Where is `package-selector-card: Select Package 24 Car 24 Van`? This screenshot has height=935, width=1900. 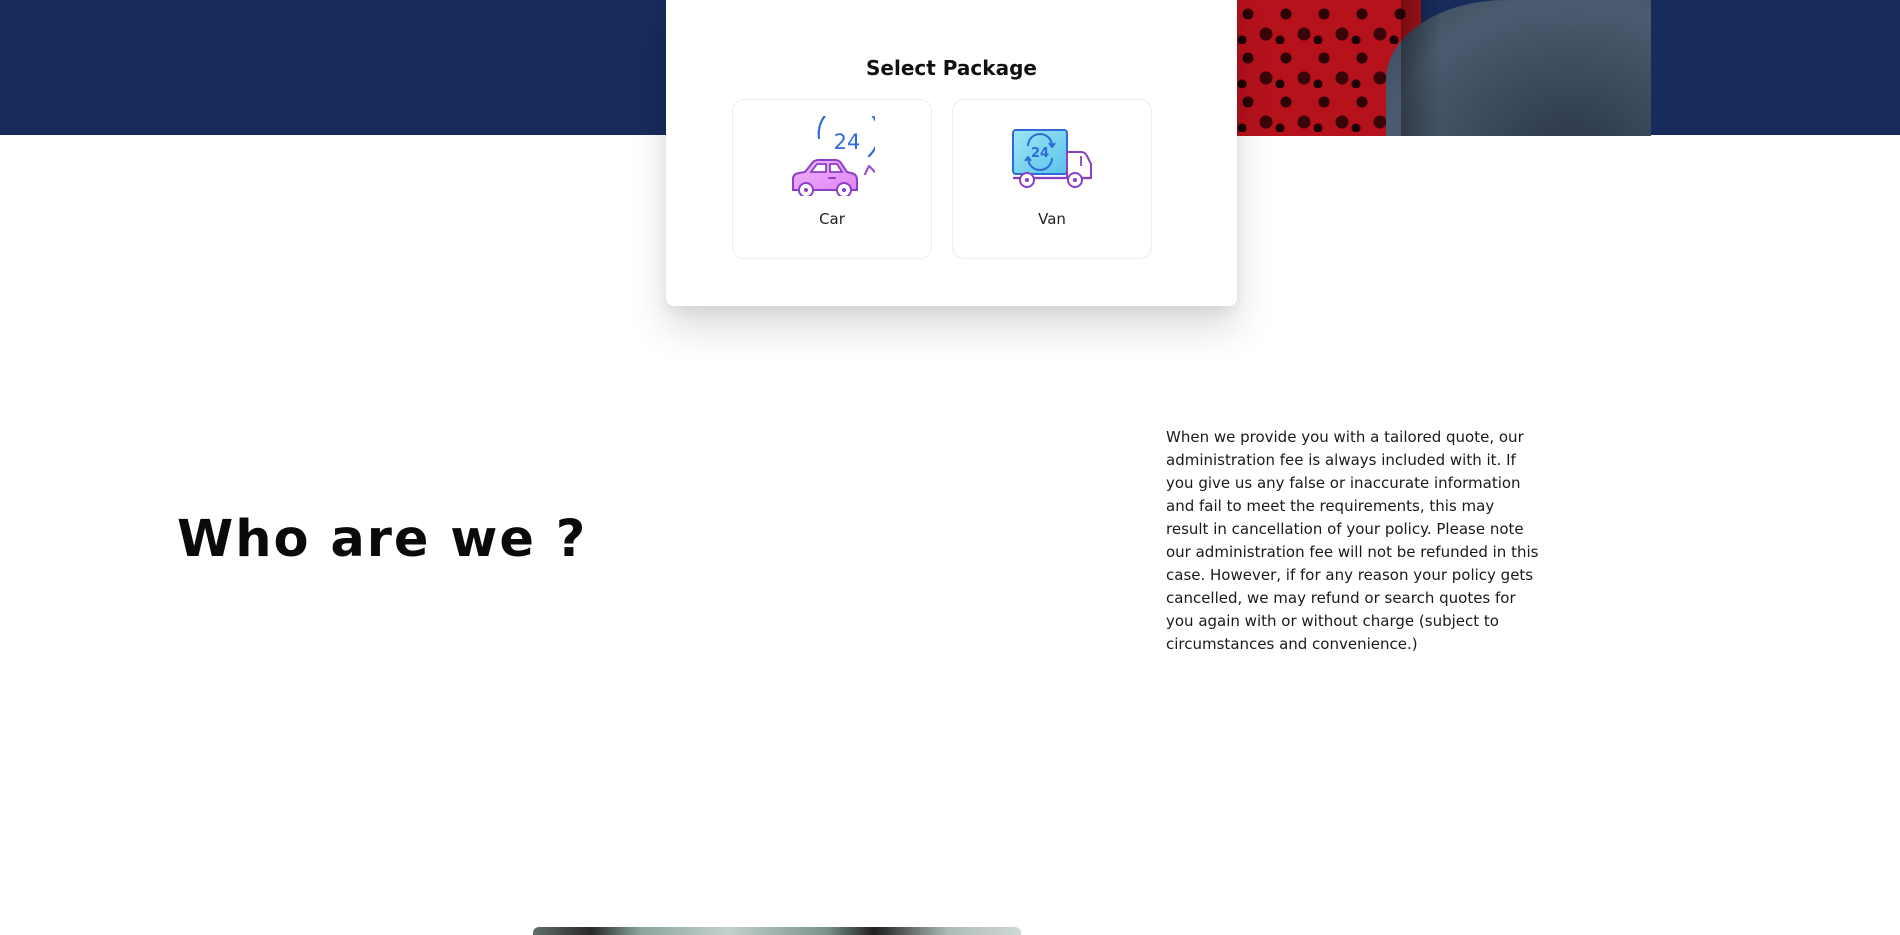 package-selector-card: Select Package 24 Car 24 Van is located at coordinates (951, 153).